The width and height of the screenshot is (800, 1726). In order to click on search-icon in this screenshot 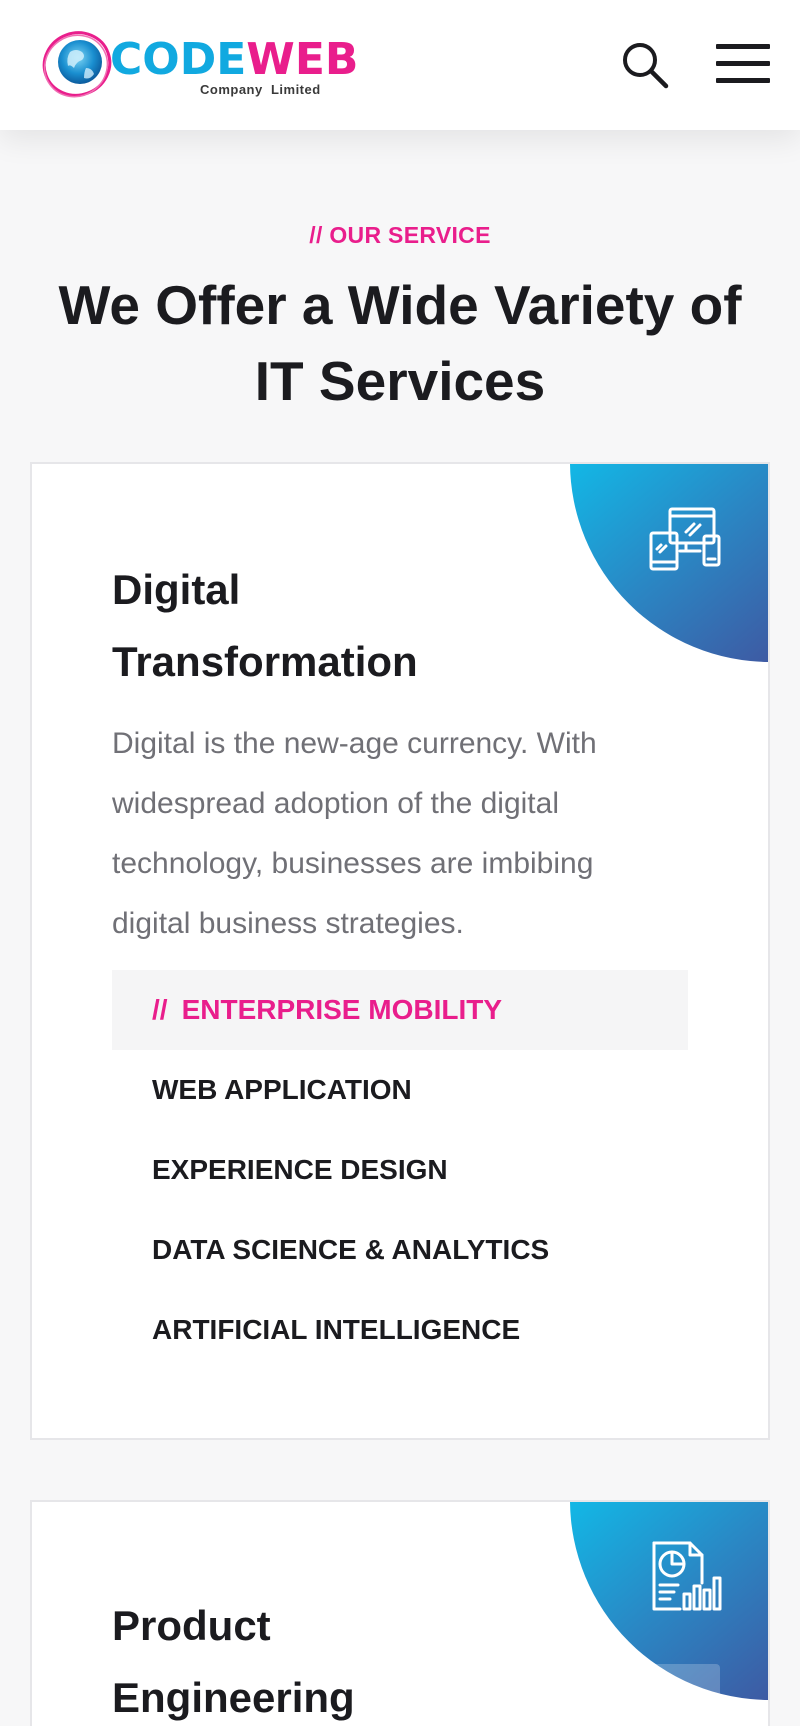, I will do `click(646, 66)`.